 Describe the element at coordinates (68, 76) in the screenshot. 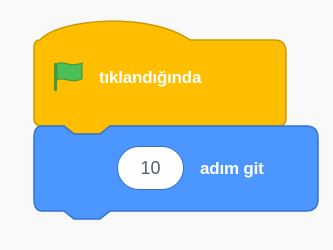

I see `green-flag-icon` at that location.